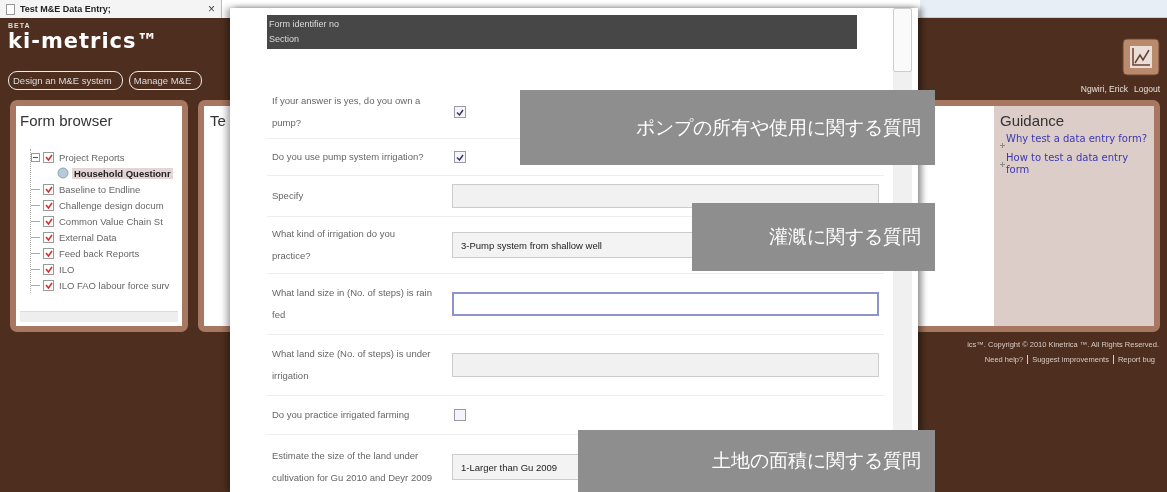 This screenshot has height=492, width=1167. Describe the element at coordinates (351, 365) in the screenshot. I see `question-label: What land size (No. of steps) is under irrigation` at that location.